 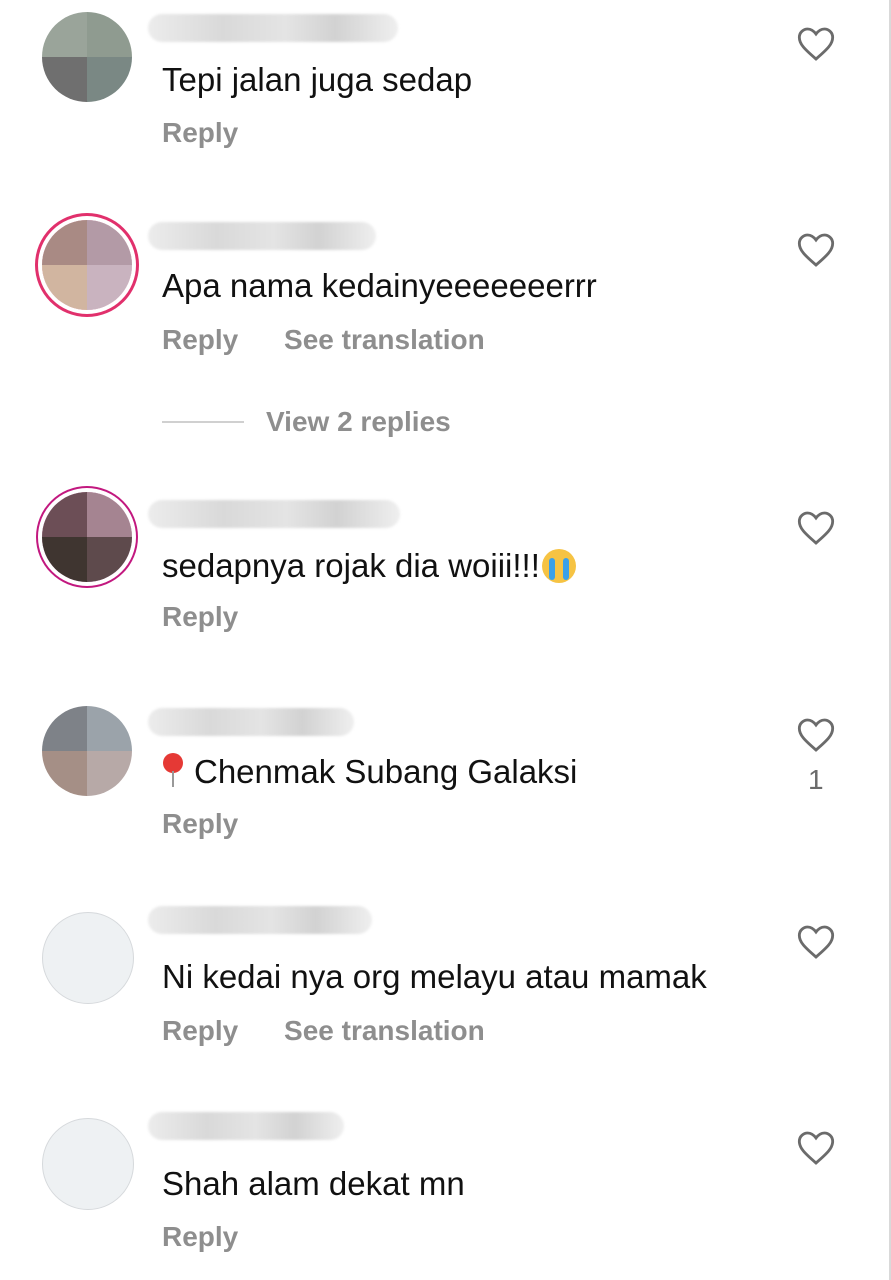 I want to click on comment-text: Ni kedai nya org melayu atau mamak, so click(x=434, y=976).